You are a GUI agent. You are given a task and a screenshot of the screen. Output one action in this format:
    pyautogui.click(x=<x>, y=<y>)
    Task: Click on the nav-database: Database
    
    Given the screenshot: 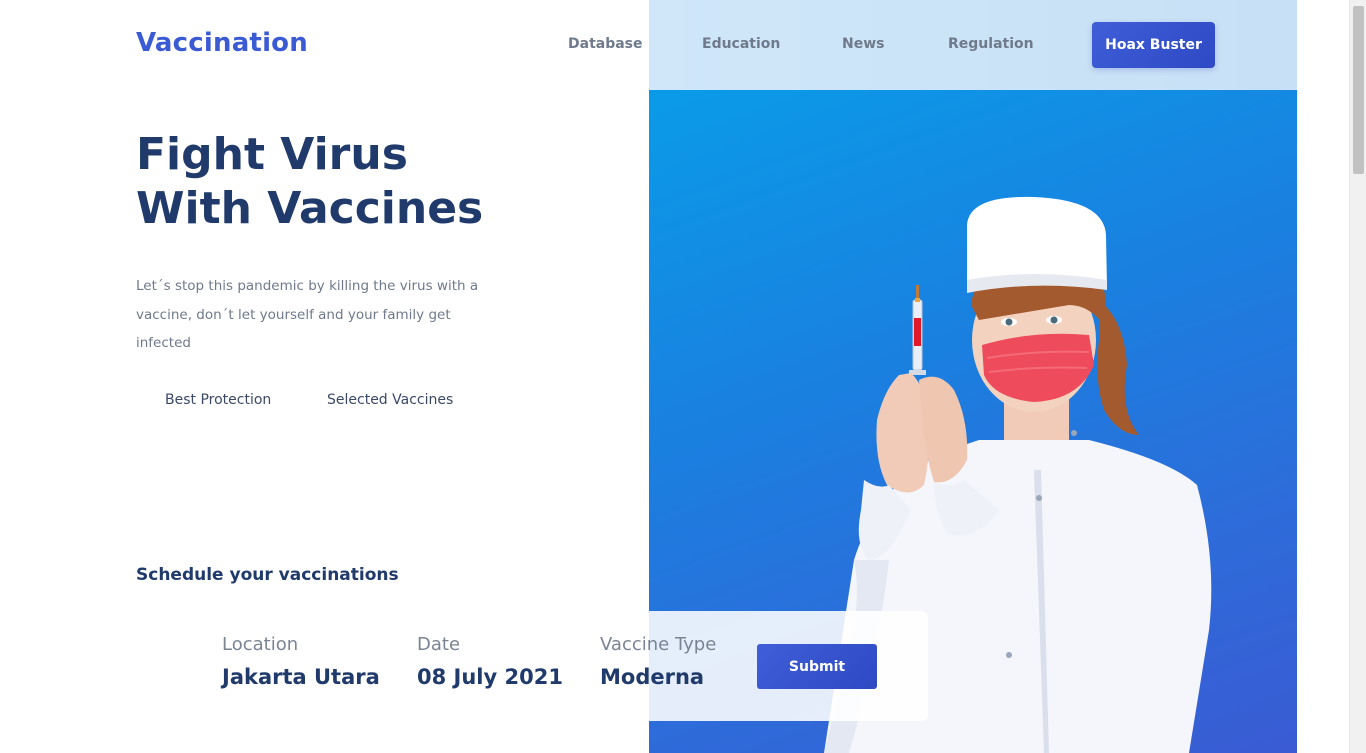 What is the action you would take?
    pyautogui.click(x=605, y=44)
    